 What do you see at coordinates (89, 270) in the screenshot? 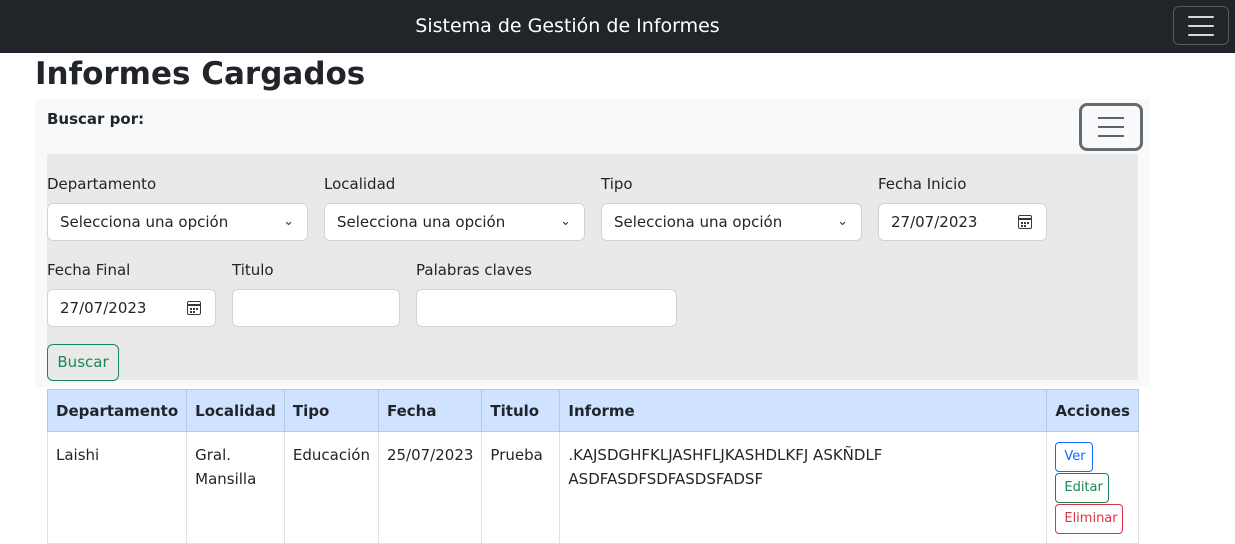
I see `fecha-final-label: Fecha Final` at bounding box center [89, 270].